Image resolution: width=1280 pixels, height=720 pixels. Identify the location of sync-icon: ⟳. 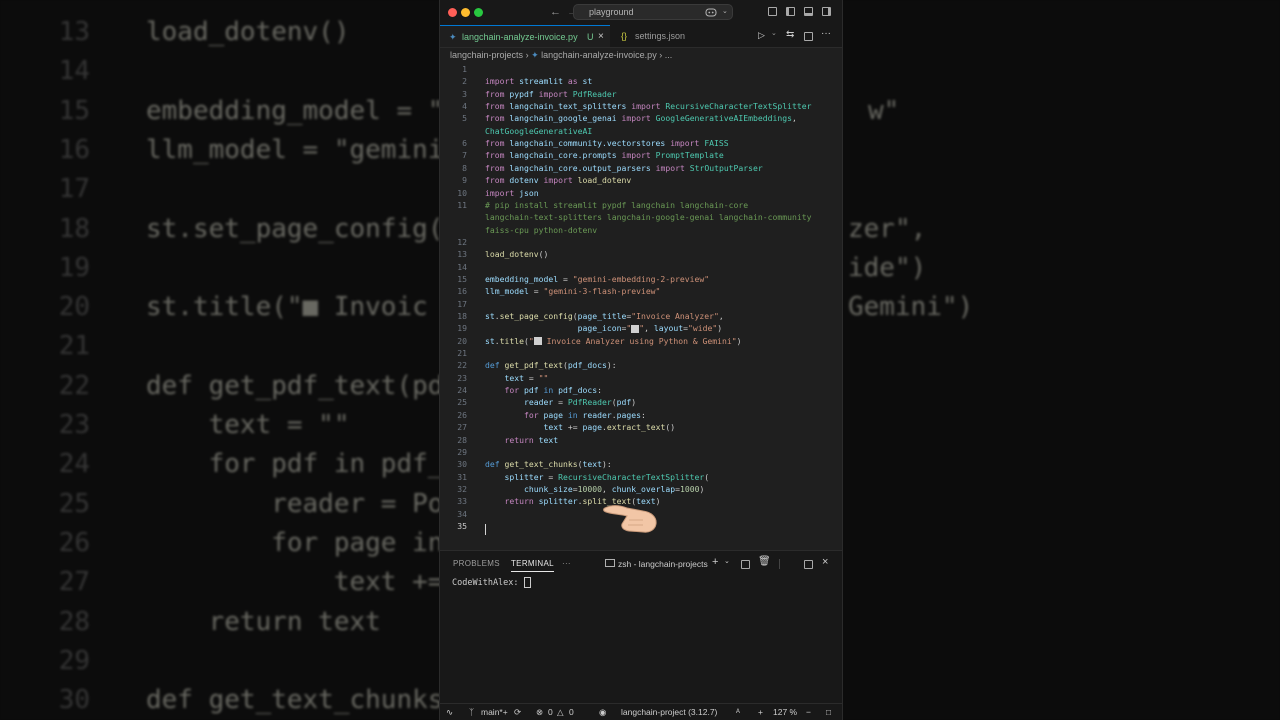
(517, 712).